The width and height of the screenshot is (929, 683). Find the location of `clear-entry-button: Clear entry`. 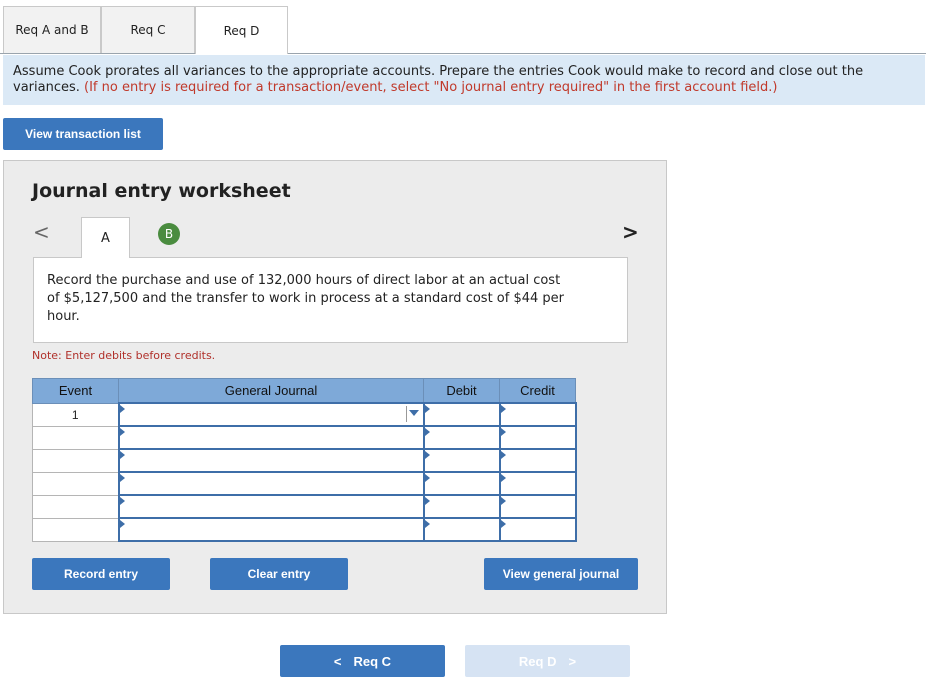

clear-entry-button: Clear entry is located at coordinates (279, 574).